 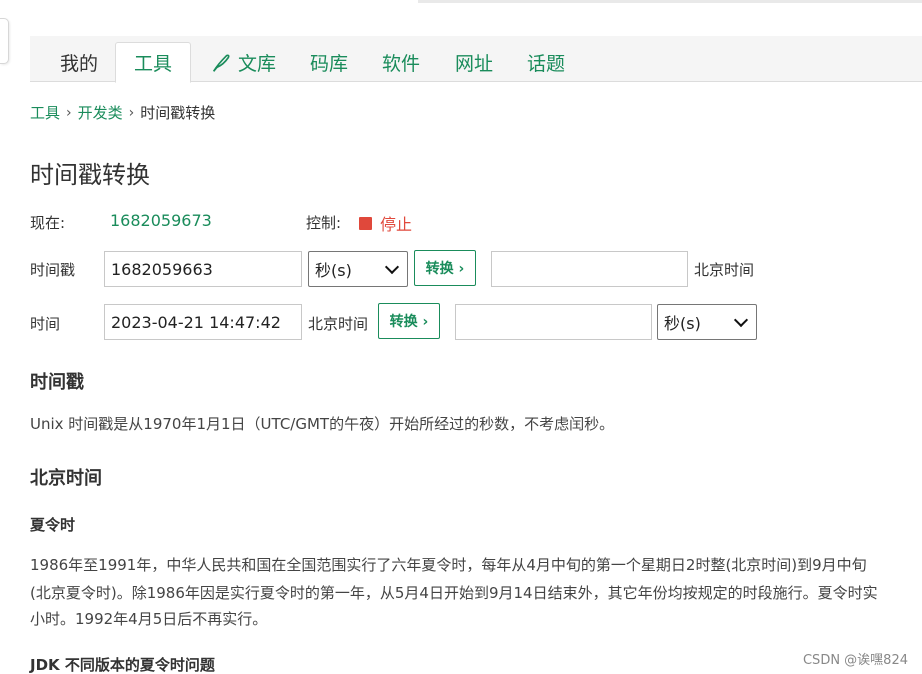 What do you see at coordinates (4, 41) in the screenshot?
I see `side-drawer-handle` at bounding box center [4, 41].